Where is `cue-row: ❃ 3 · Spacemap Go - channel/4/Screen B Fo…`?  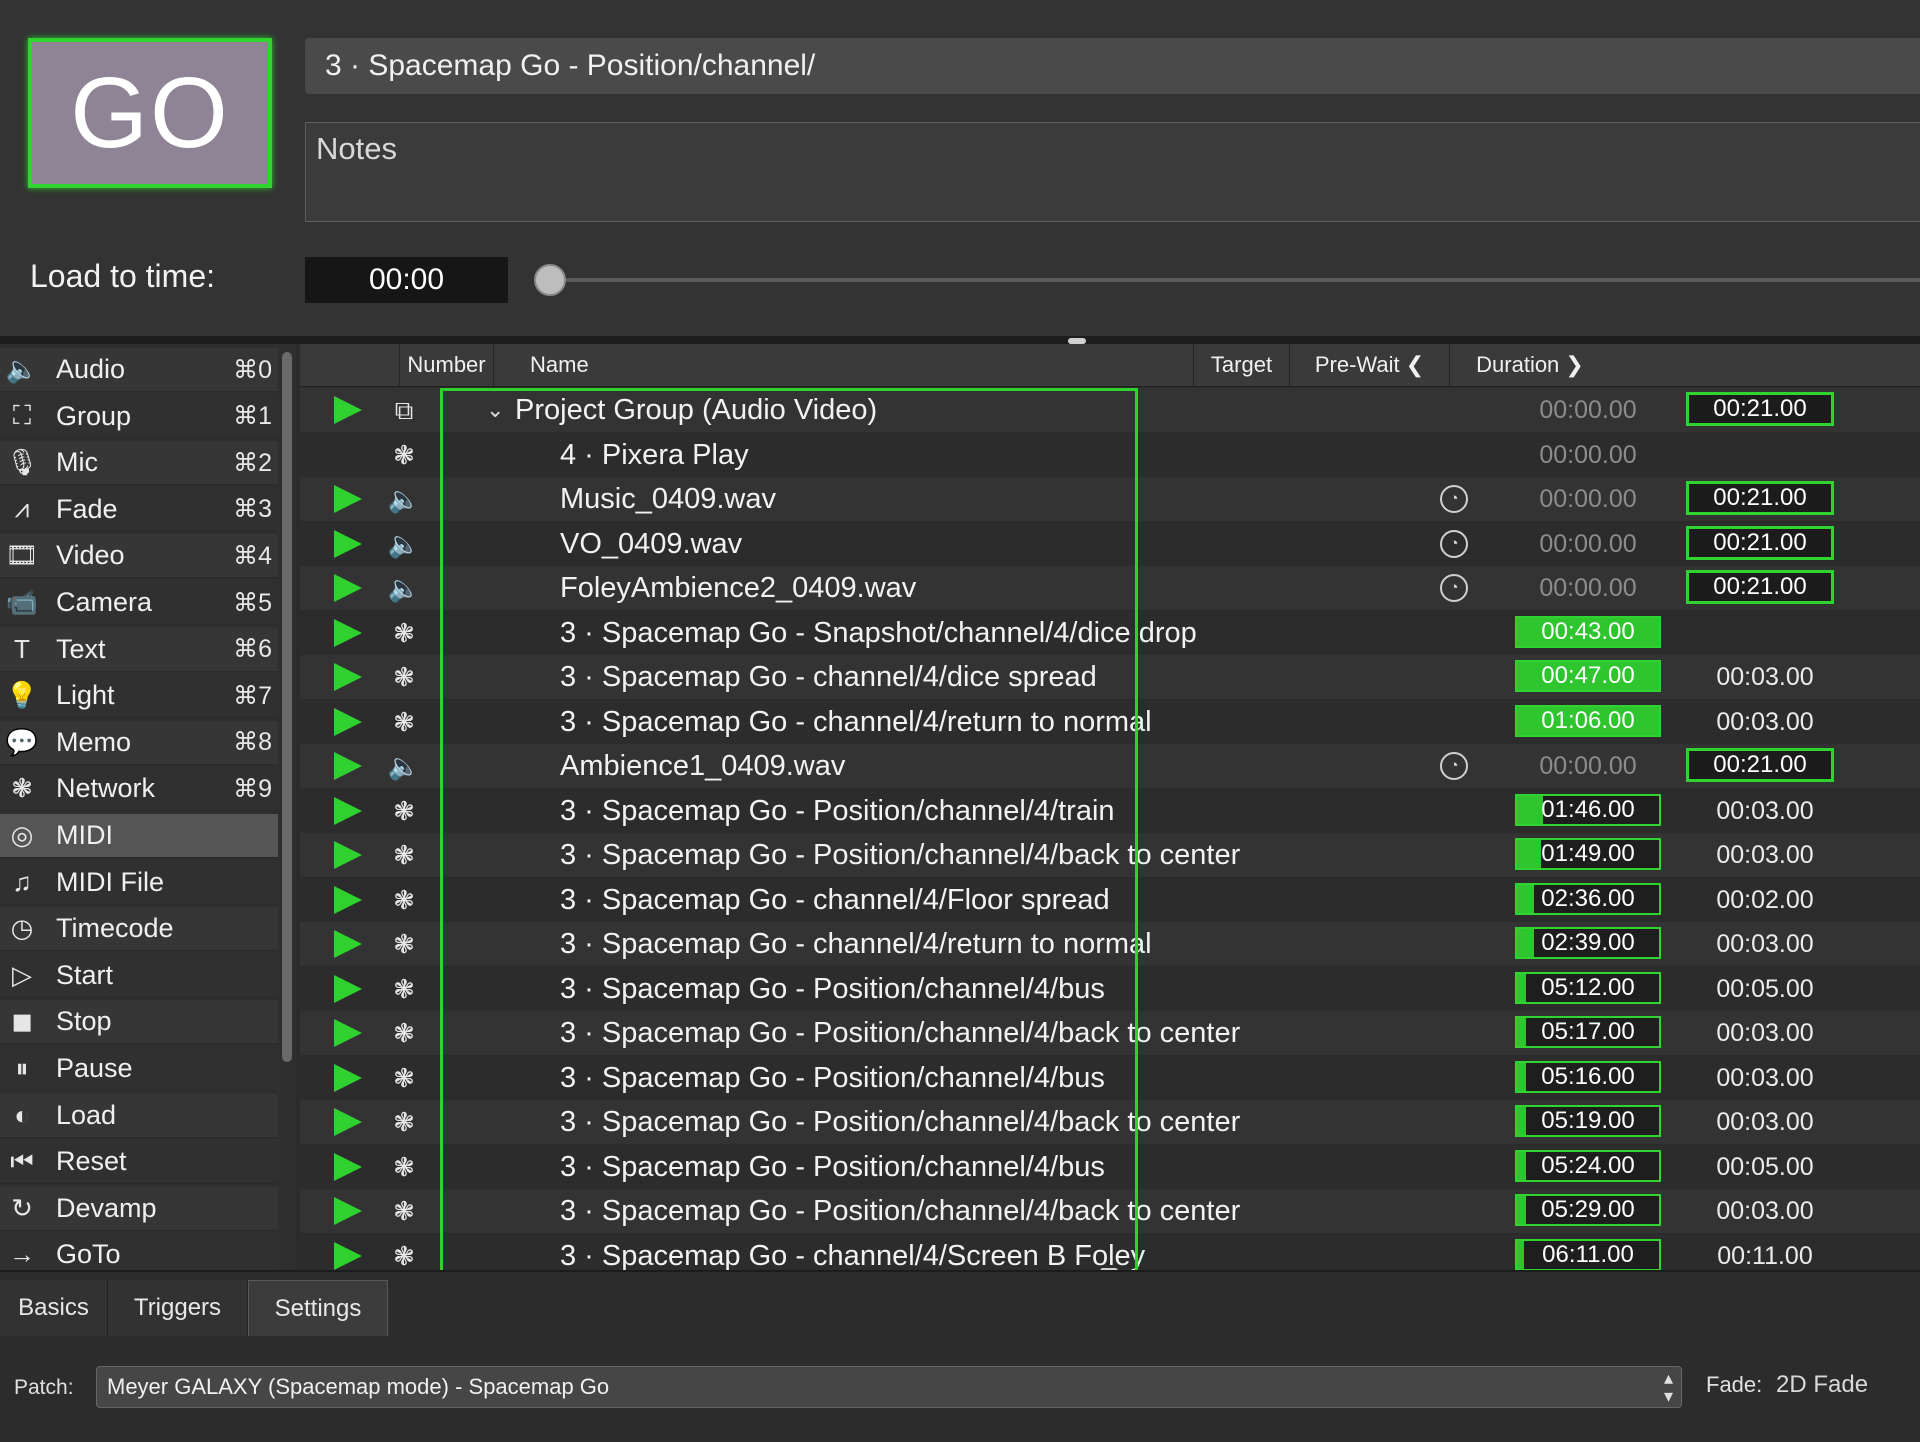 cue-row: ❃ 3 · Spacemap Go - channel/4/Screen B Fo… is located at coordinates (1110, 1252).